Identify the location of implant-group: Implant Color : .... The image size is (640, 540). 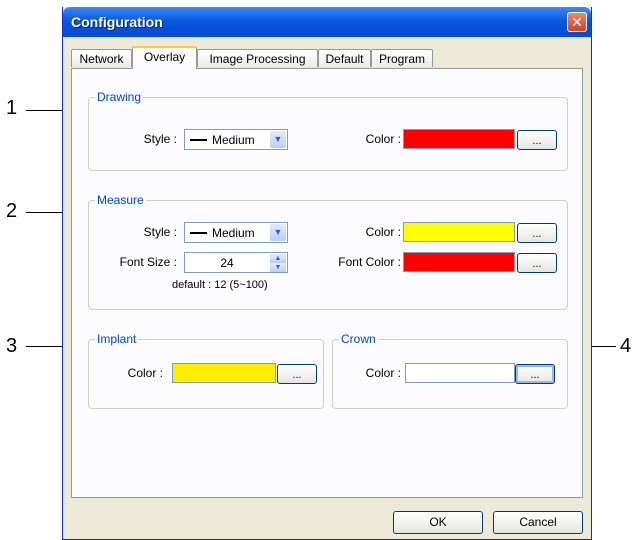
(206, 370).